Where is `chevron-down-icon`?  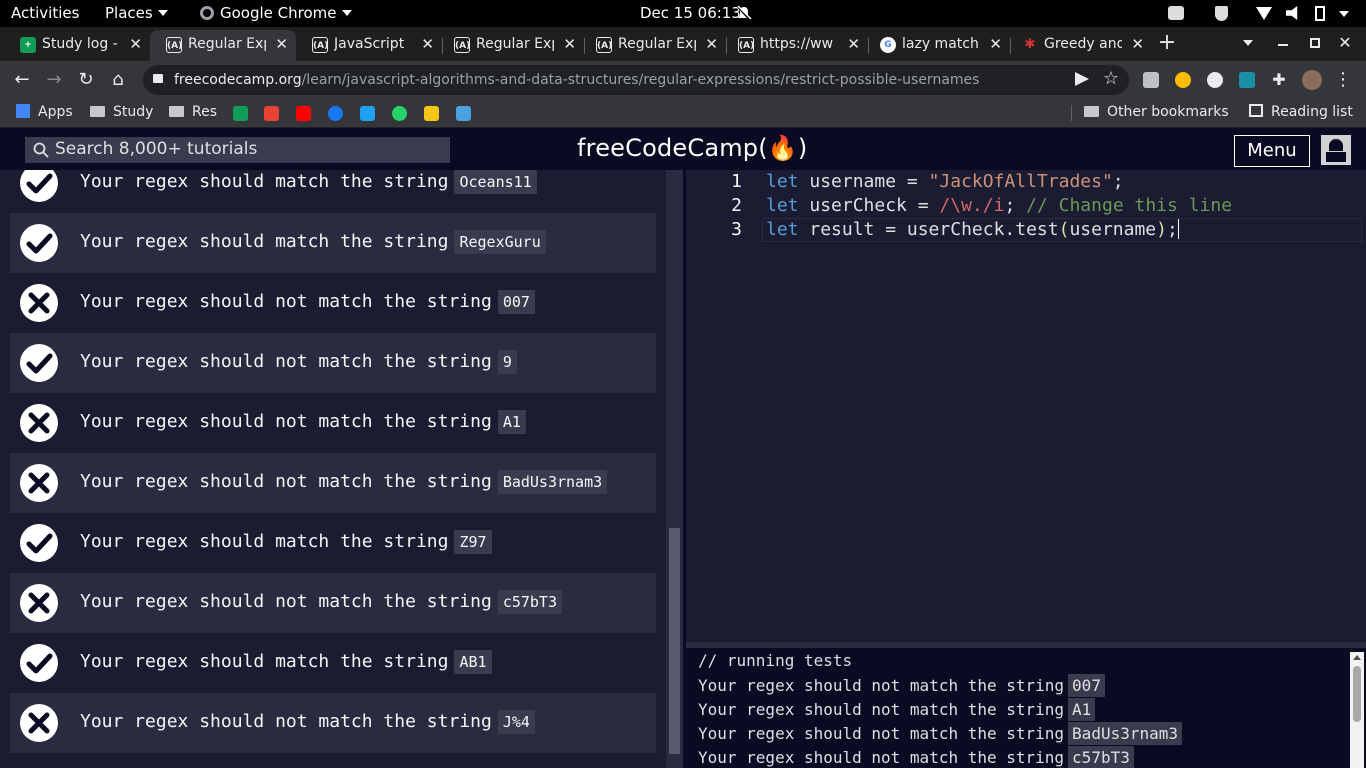
chevron-down-icon is located at coordinates (1344, 14).